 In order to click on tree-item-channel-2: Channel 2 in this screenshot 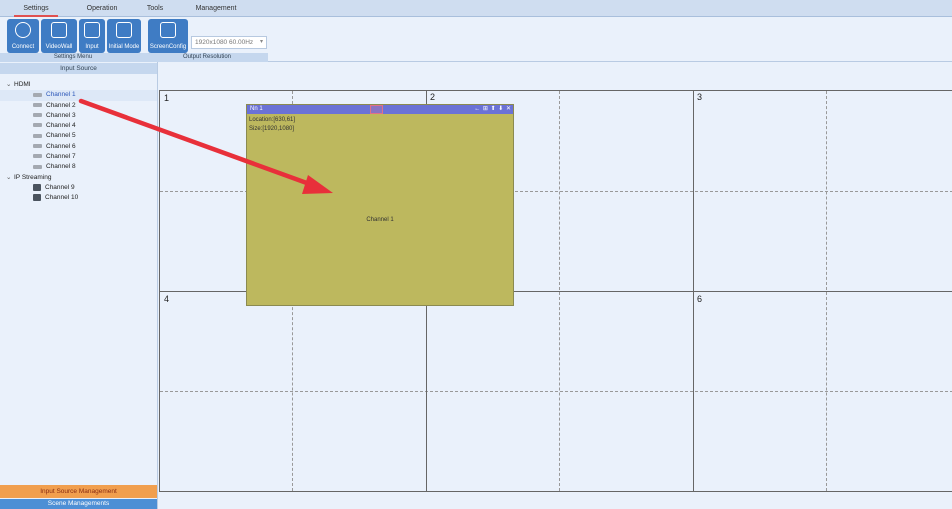, I will do `click(78, 106)`.